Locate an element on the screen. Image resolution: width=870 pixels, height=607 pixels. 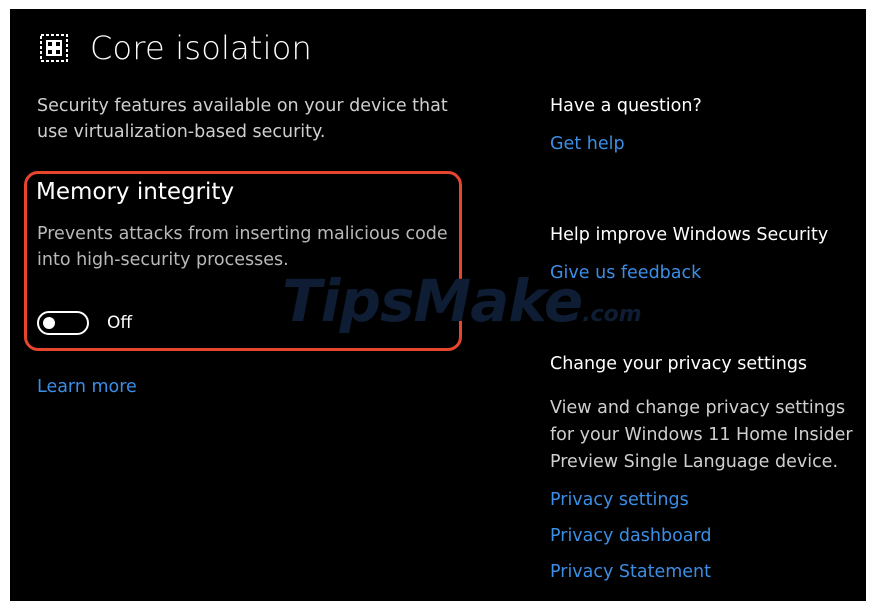
help-improve-heading: Help improve Windows Security is located at coordinates (689, 235).